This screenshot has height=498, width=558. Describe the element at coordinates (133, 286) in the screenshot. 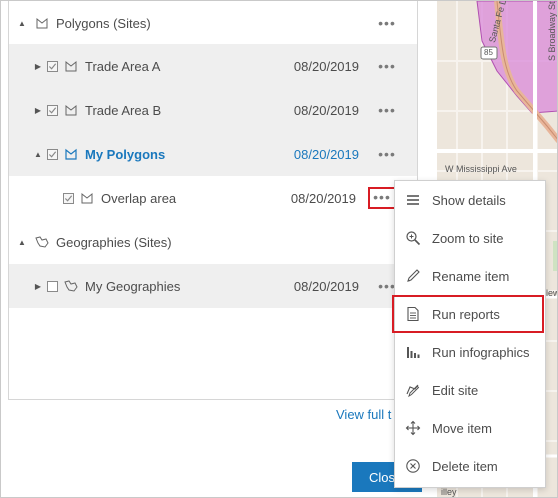

I see `tree-row-label: My Geographies` at that location.